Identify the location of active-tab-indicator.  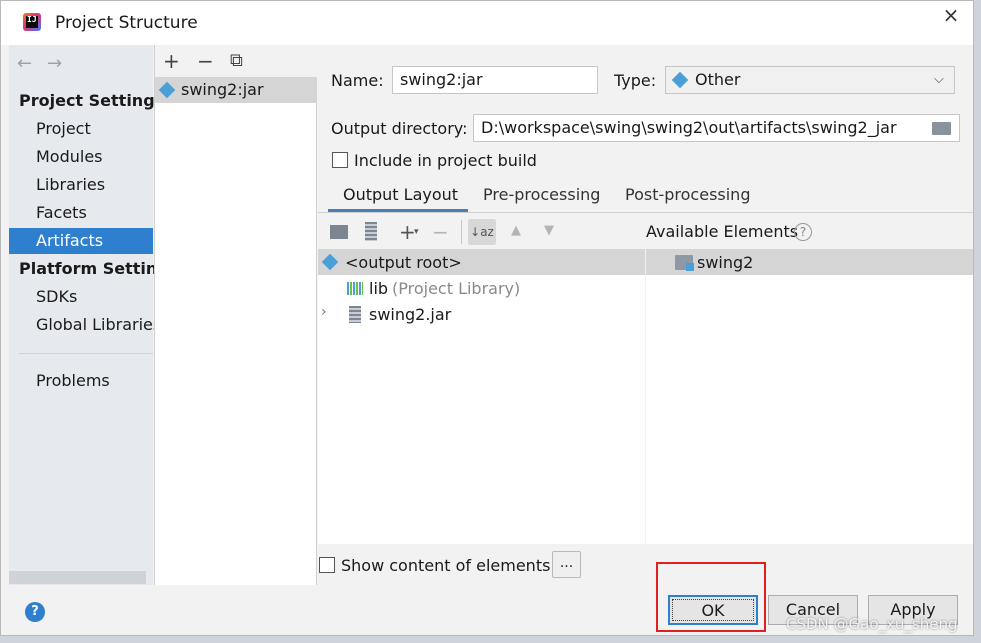
(398, 210).